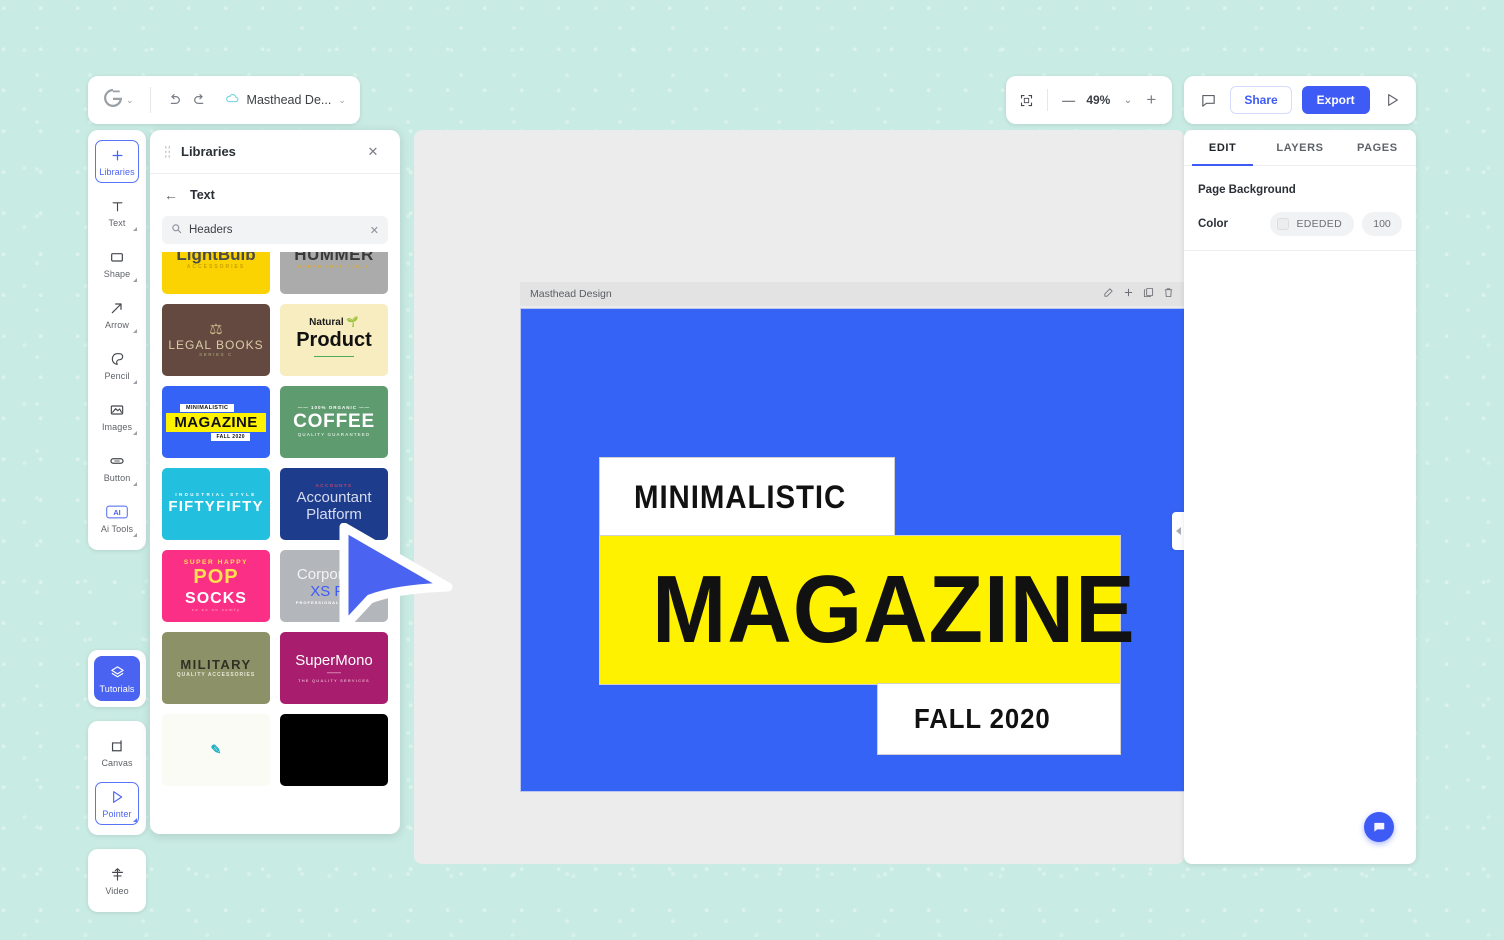  Describe the element at coordinates (1392, 100) in the screenshot. I see `present-play-icon` at that location.